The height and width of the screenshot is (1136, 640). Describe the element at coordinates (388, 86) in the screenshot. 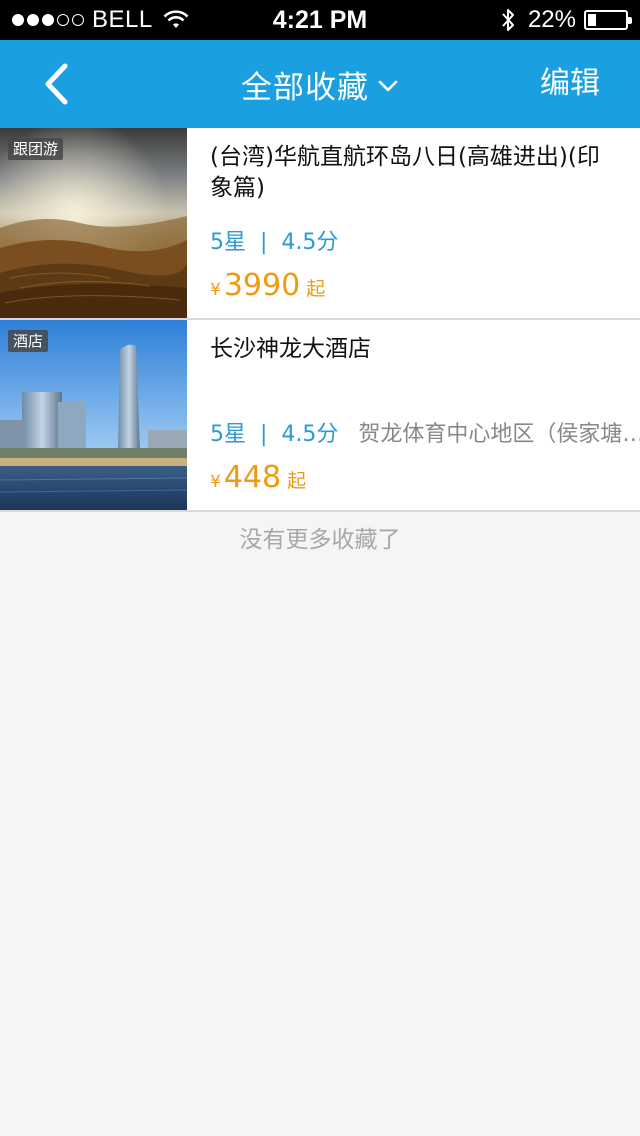

I see `chevron-down-icon` at that location.